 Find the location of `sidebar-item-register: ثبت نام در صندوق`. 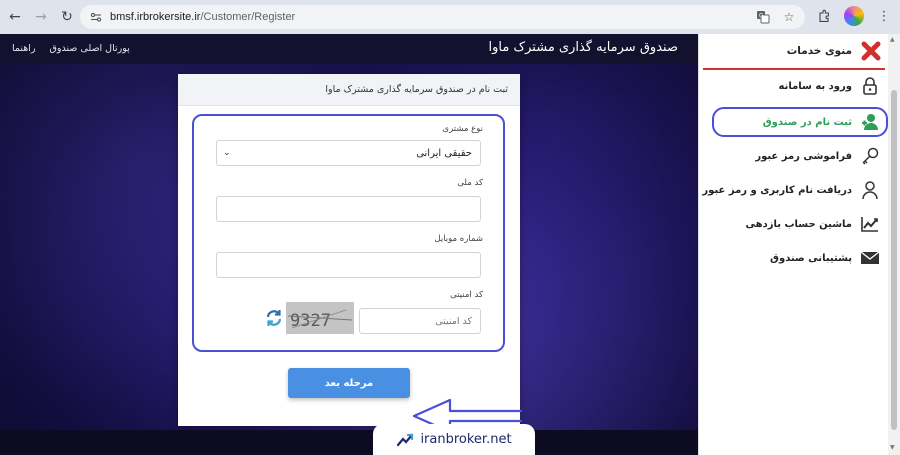

sidebar-item-register: ثبت نام در صندوق is located at coordinates (793, 122).